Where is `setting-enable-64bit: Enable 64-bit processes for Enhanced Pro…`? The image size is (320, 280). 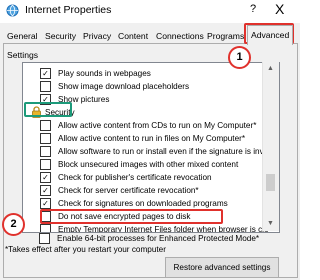 setting-enable-64bit: Enable 64-bit processes for Enhanced Pro… is located at coordinates (142, 238).